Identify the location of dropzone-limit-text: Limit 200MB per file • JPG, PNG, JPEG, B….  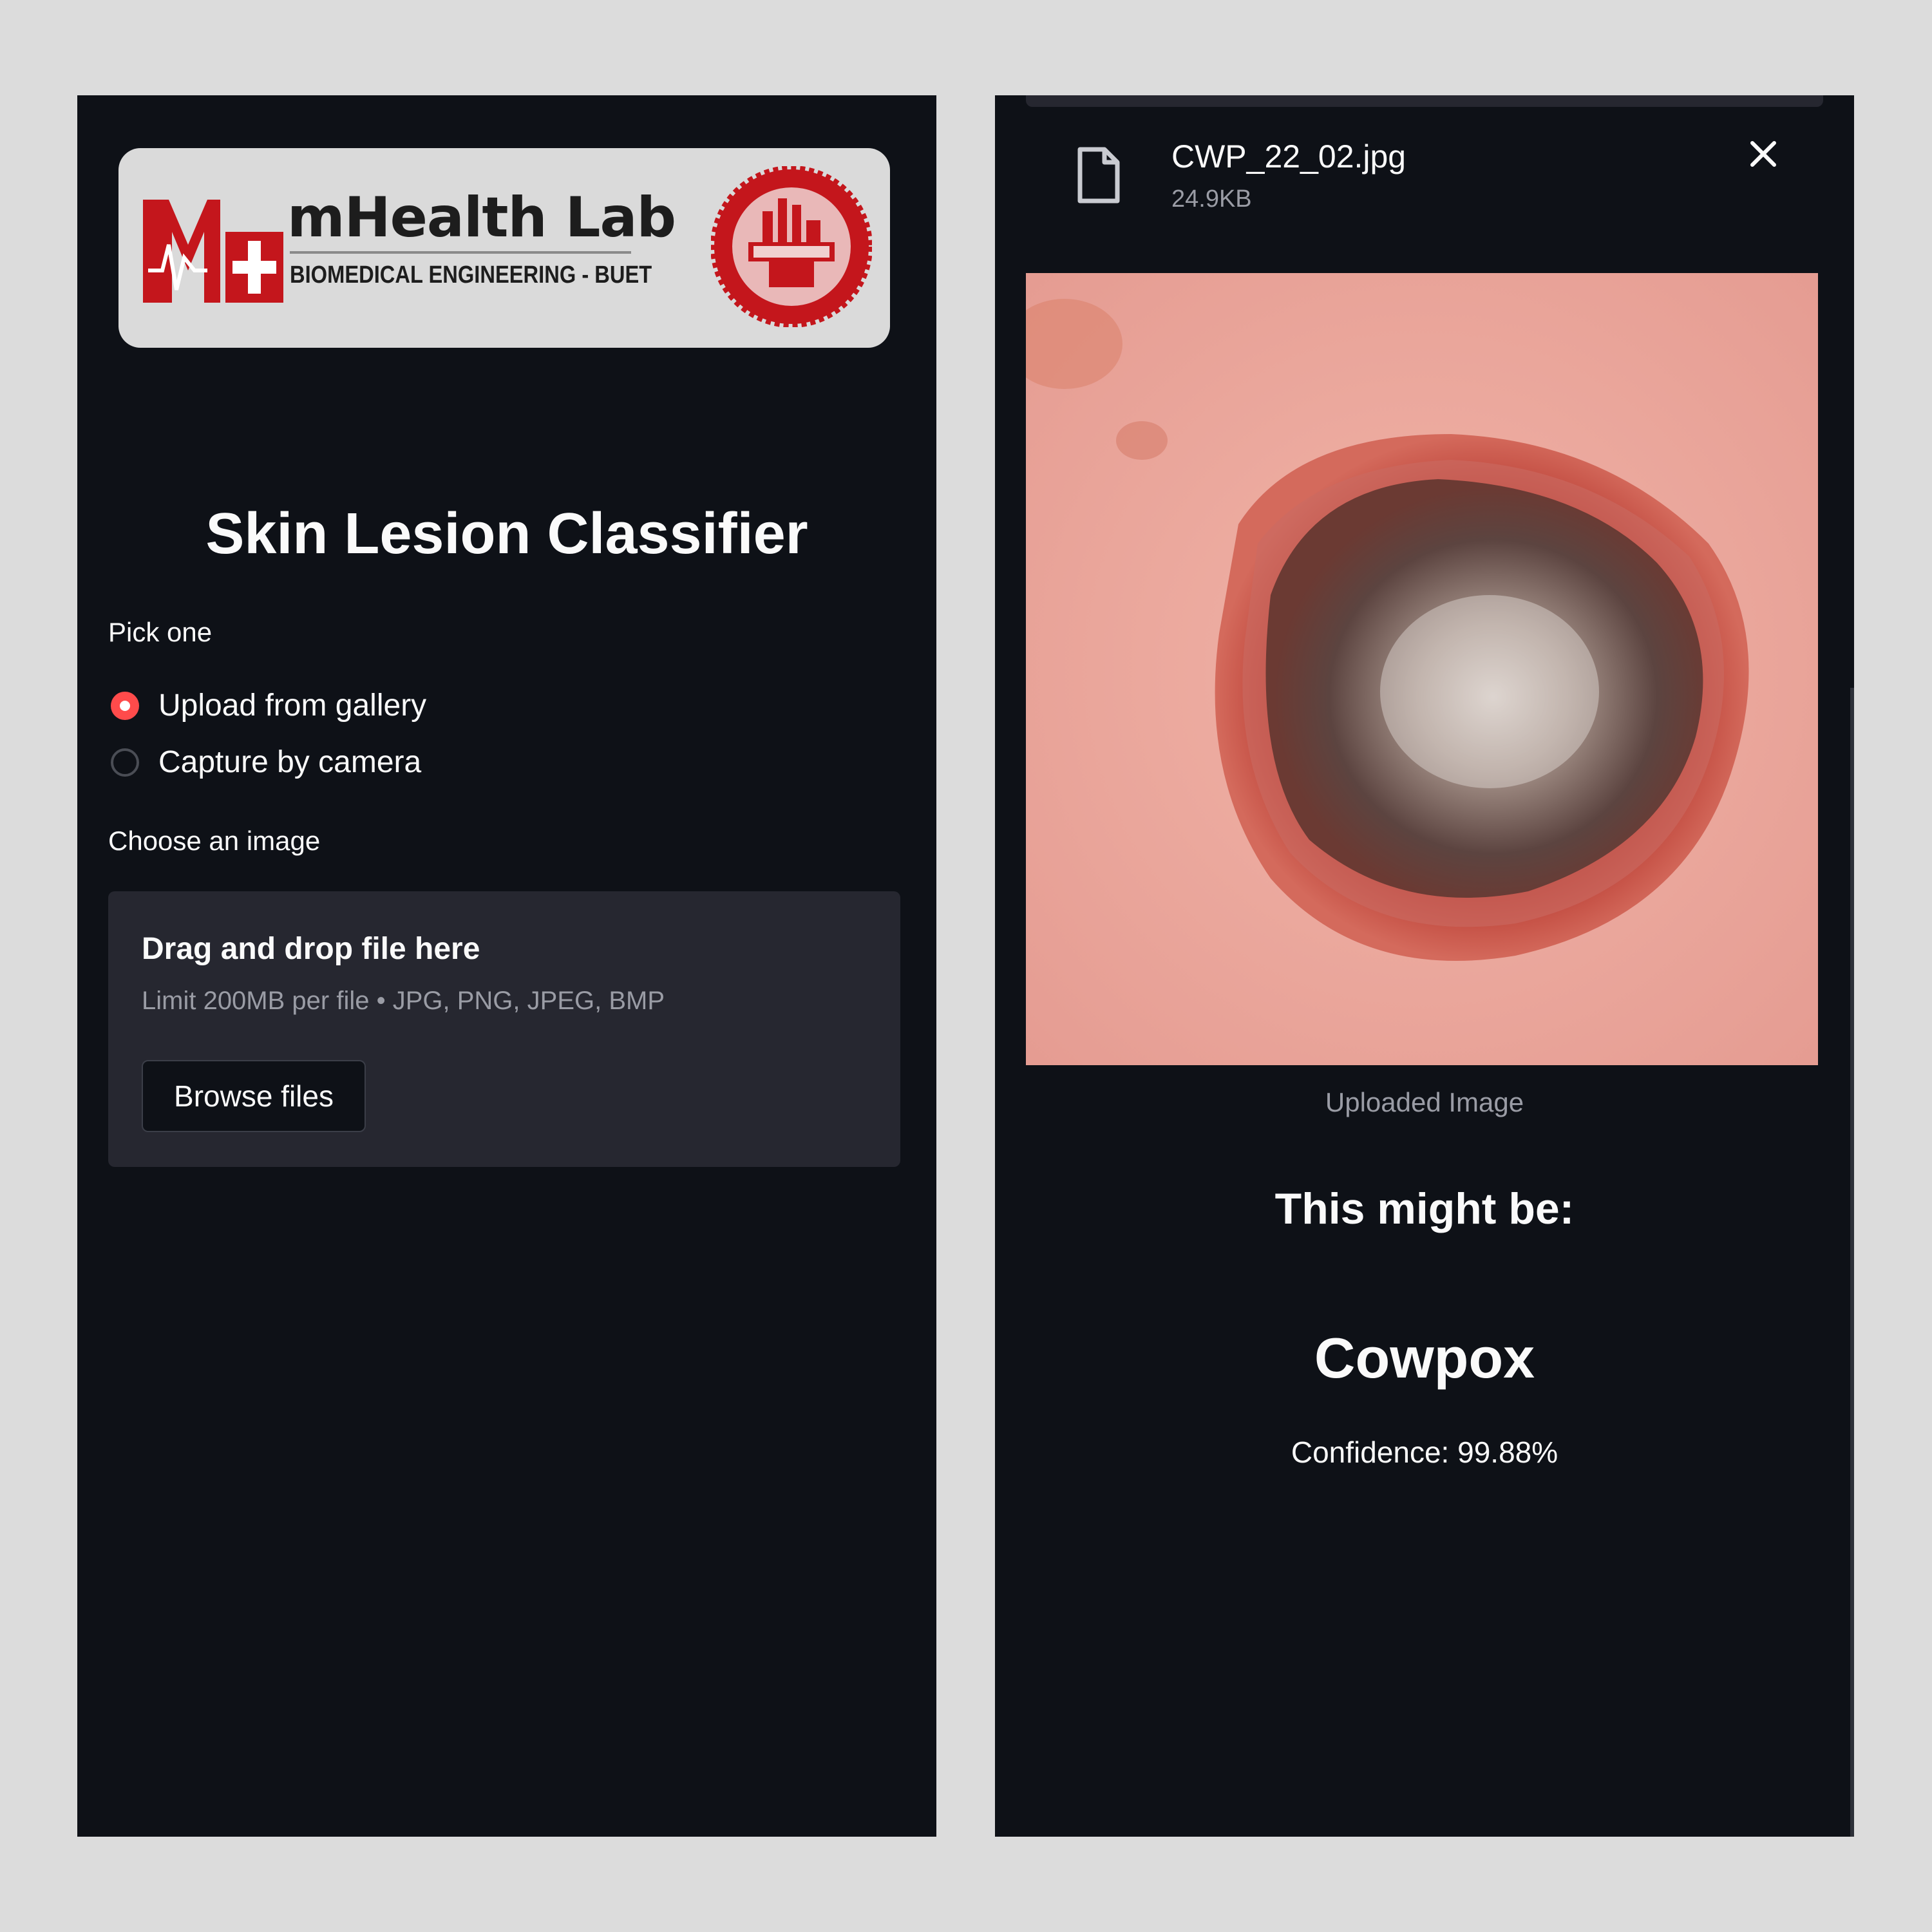
(403, 1001).